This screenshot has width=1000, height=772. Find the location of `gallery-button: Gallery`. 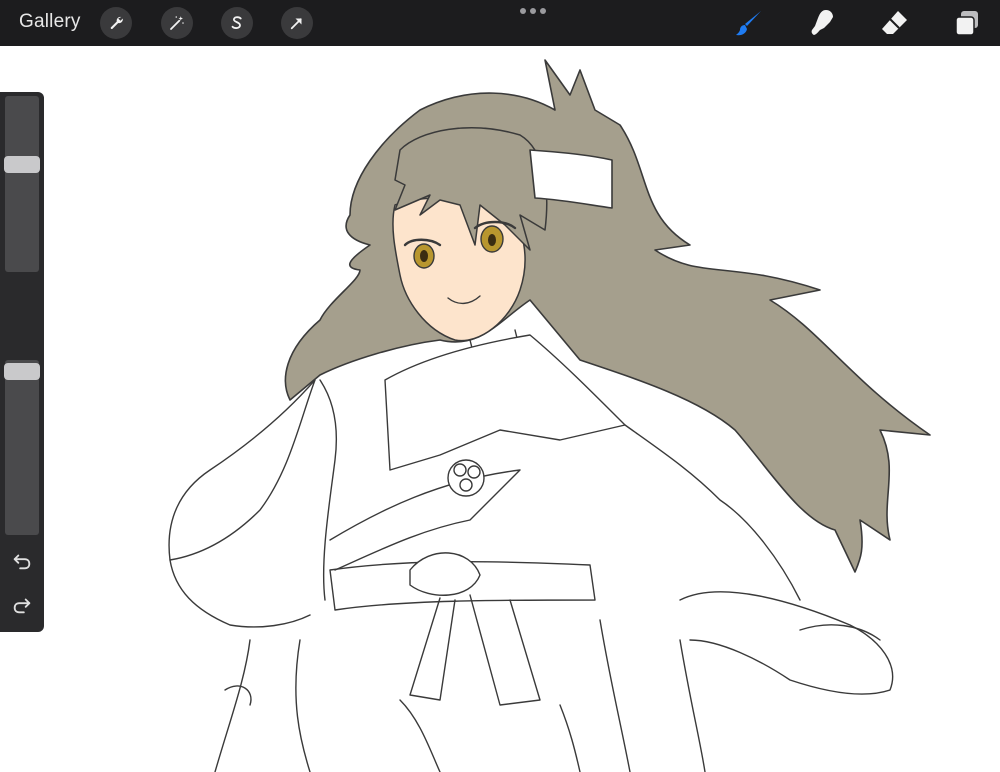

gallery-button: Gallery is located at coordinates (50, 22).